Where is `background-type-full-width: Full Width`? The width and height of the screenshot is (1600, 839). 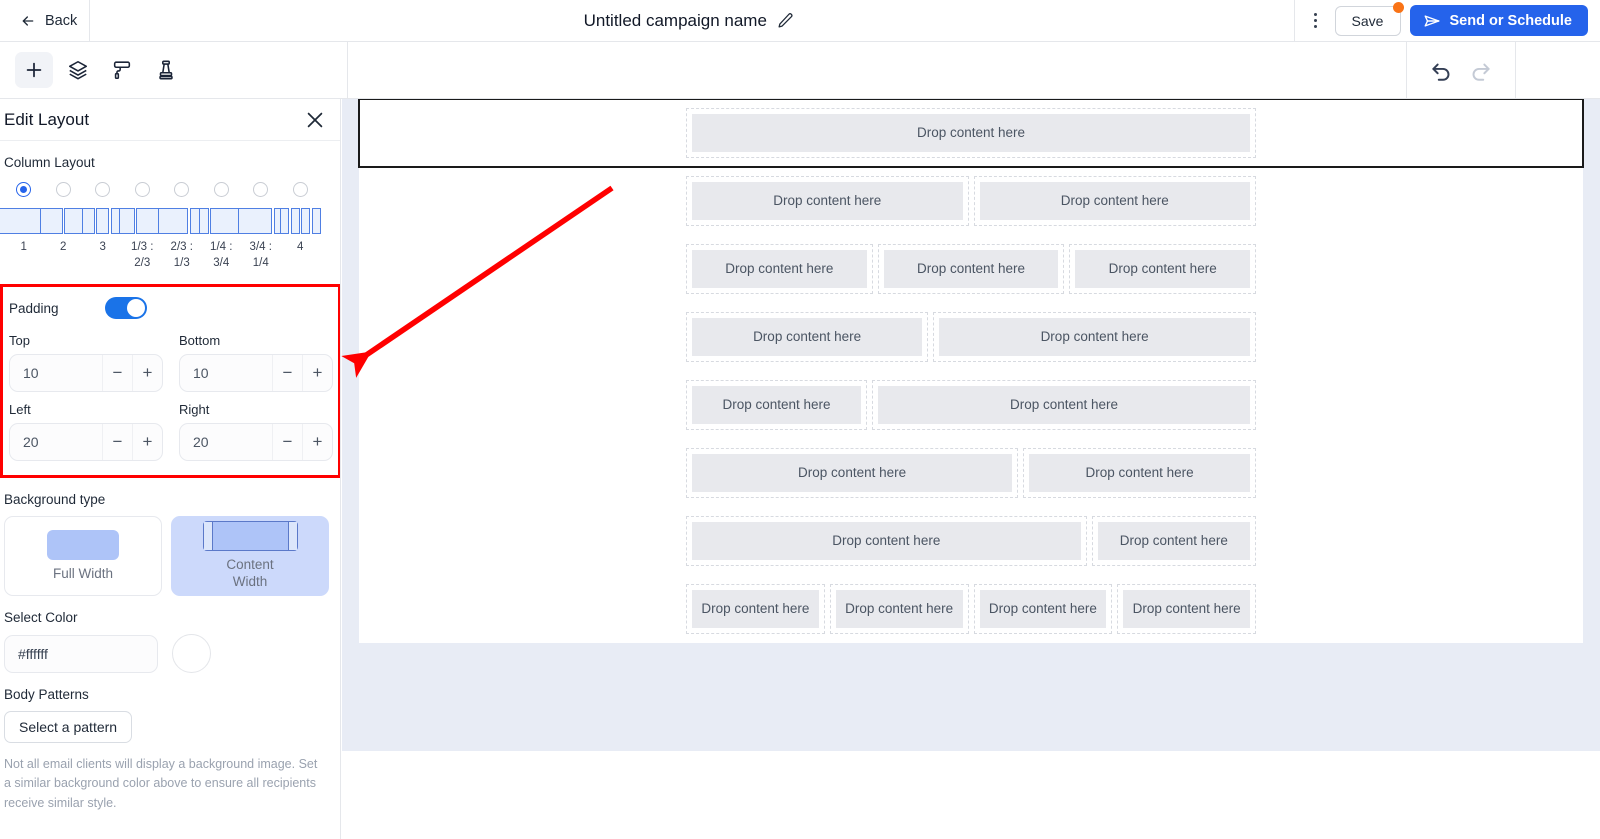 background-type-full-width: Full Width is located at coordinates (83, 556).